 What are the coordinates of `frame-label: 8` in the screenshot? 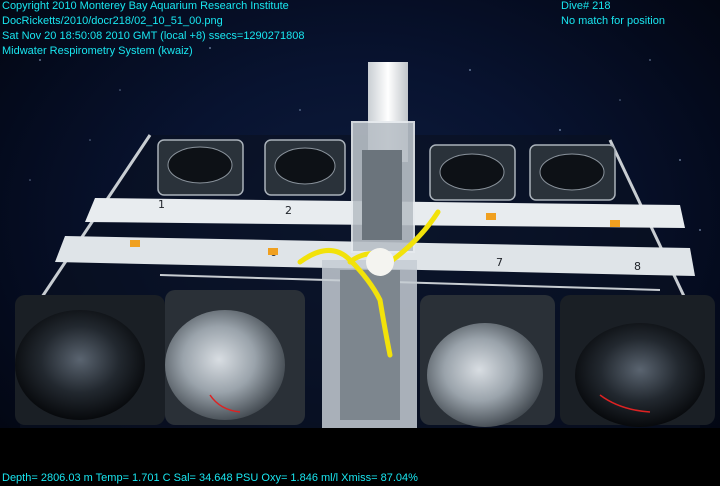 It's located at (637, 266).